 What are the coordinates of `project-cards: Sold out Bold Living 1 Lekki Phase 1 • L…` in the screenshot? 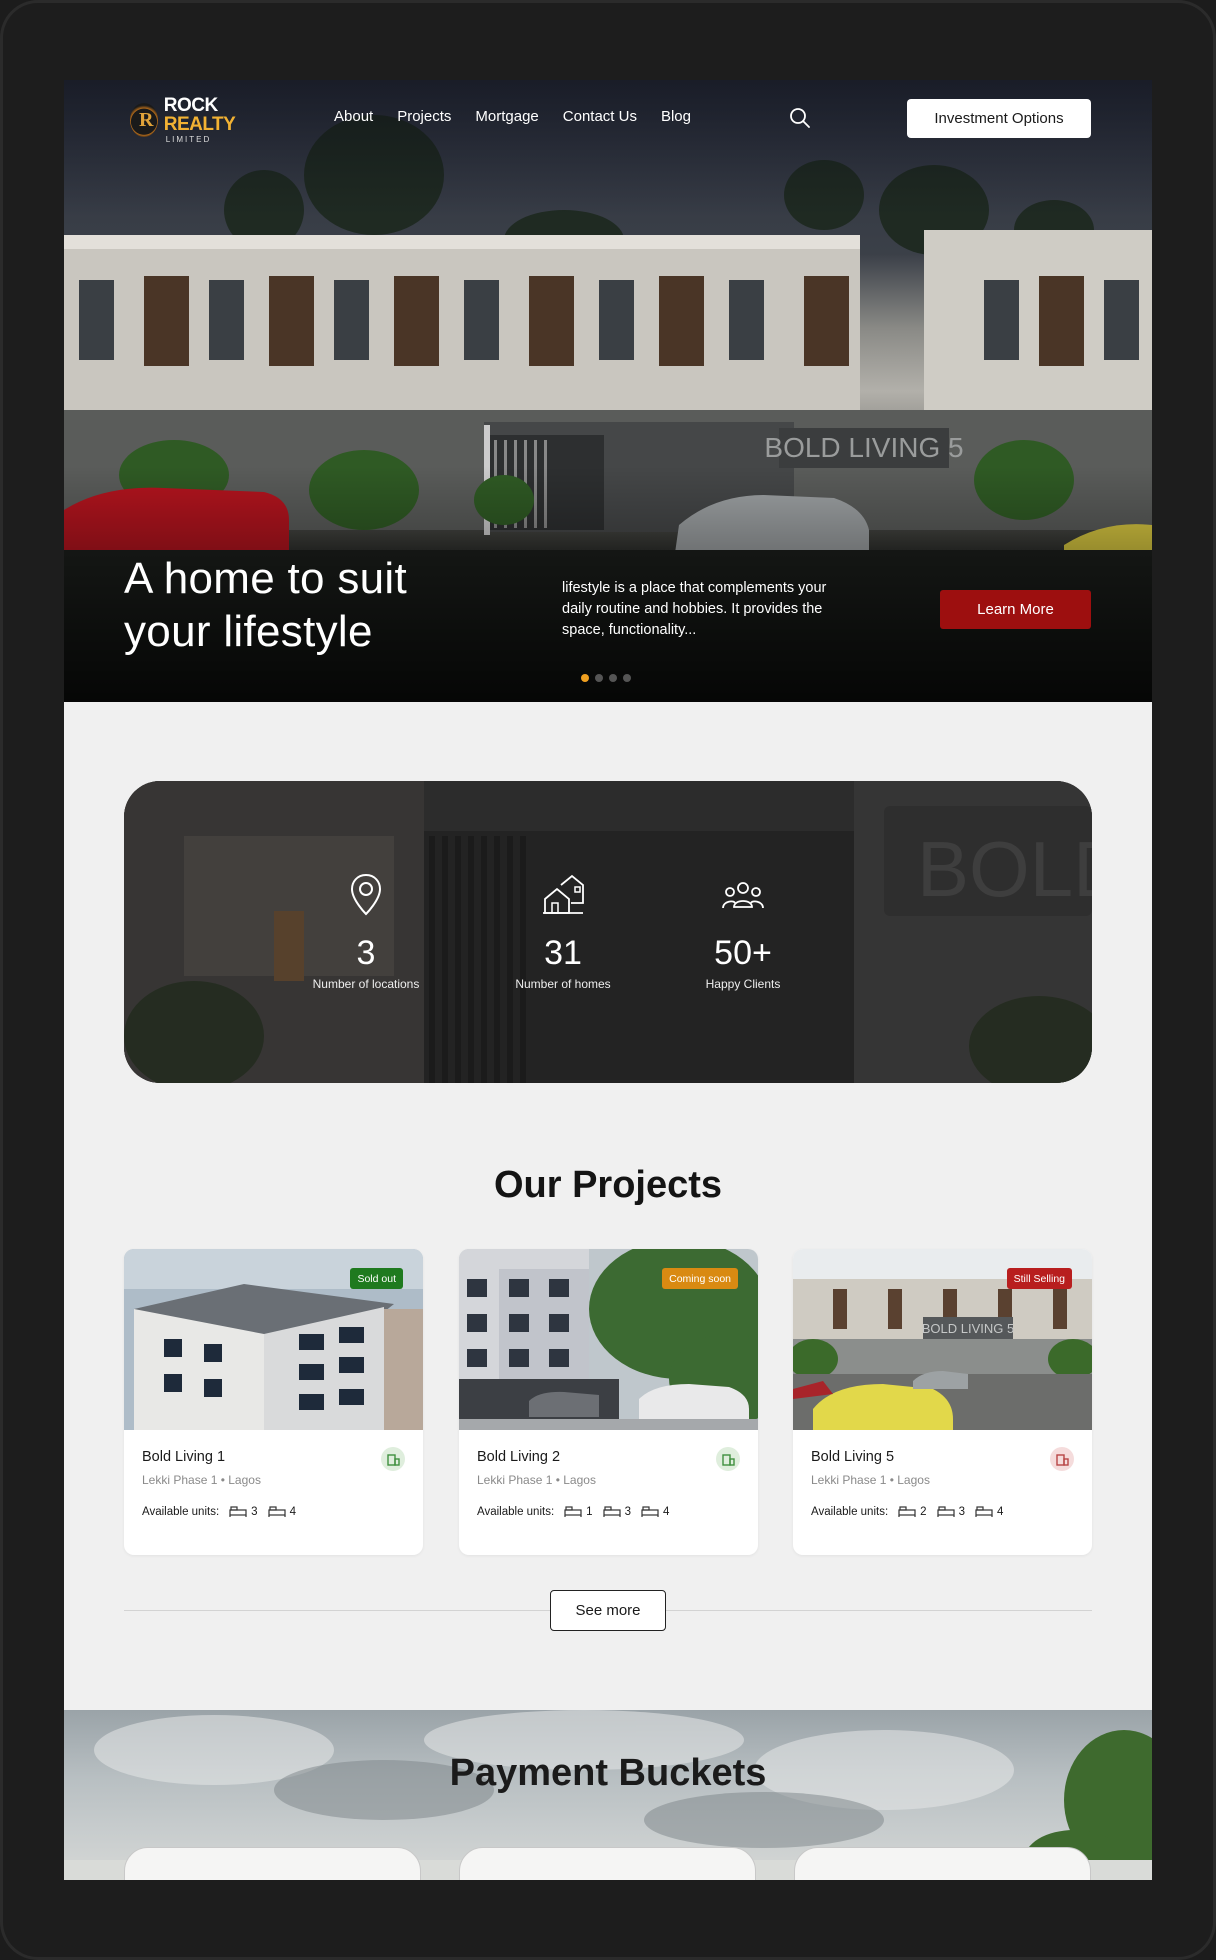 It's located at (608, 1402).